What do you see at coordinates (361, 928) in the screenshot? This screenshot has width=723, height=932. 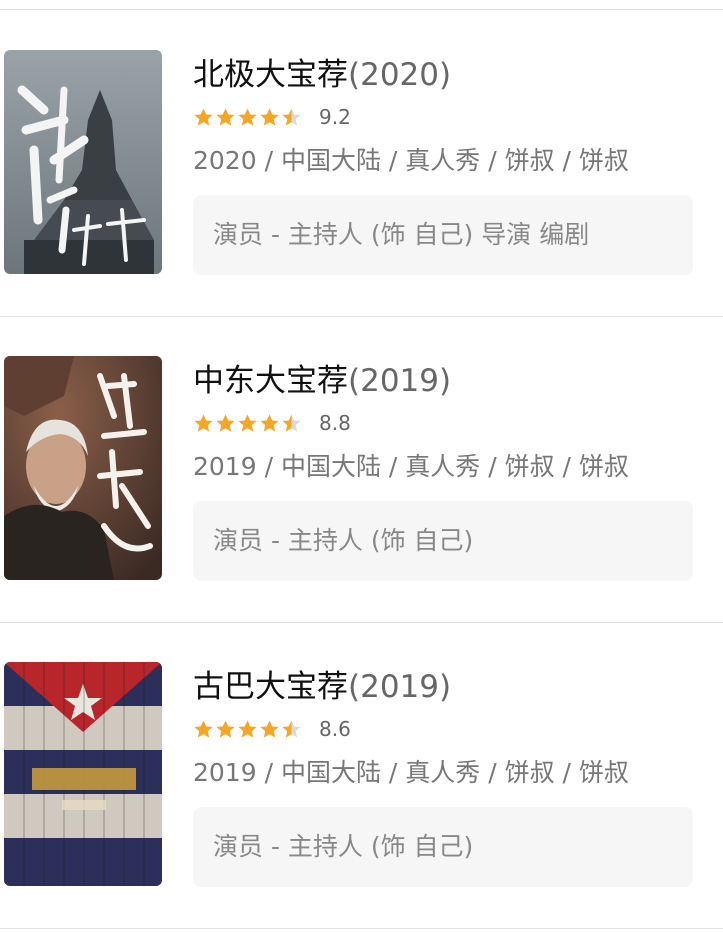 I see `bottom-divider` at bounding box center [361, 928].